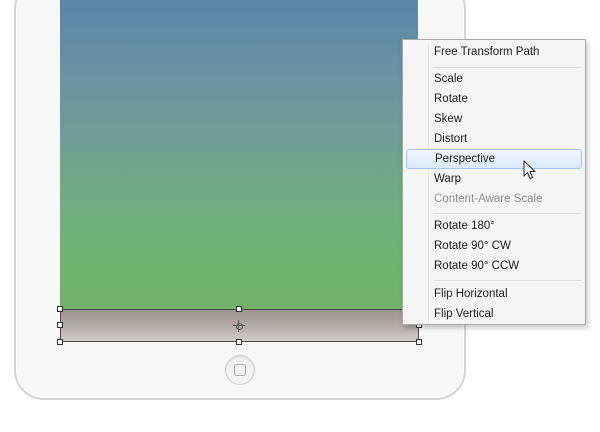 This screenshot has width=600, height=432. I want to click on menu-item-warp: Warp, so click(494, 179).